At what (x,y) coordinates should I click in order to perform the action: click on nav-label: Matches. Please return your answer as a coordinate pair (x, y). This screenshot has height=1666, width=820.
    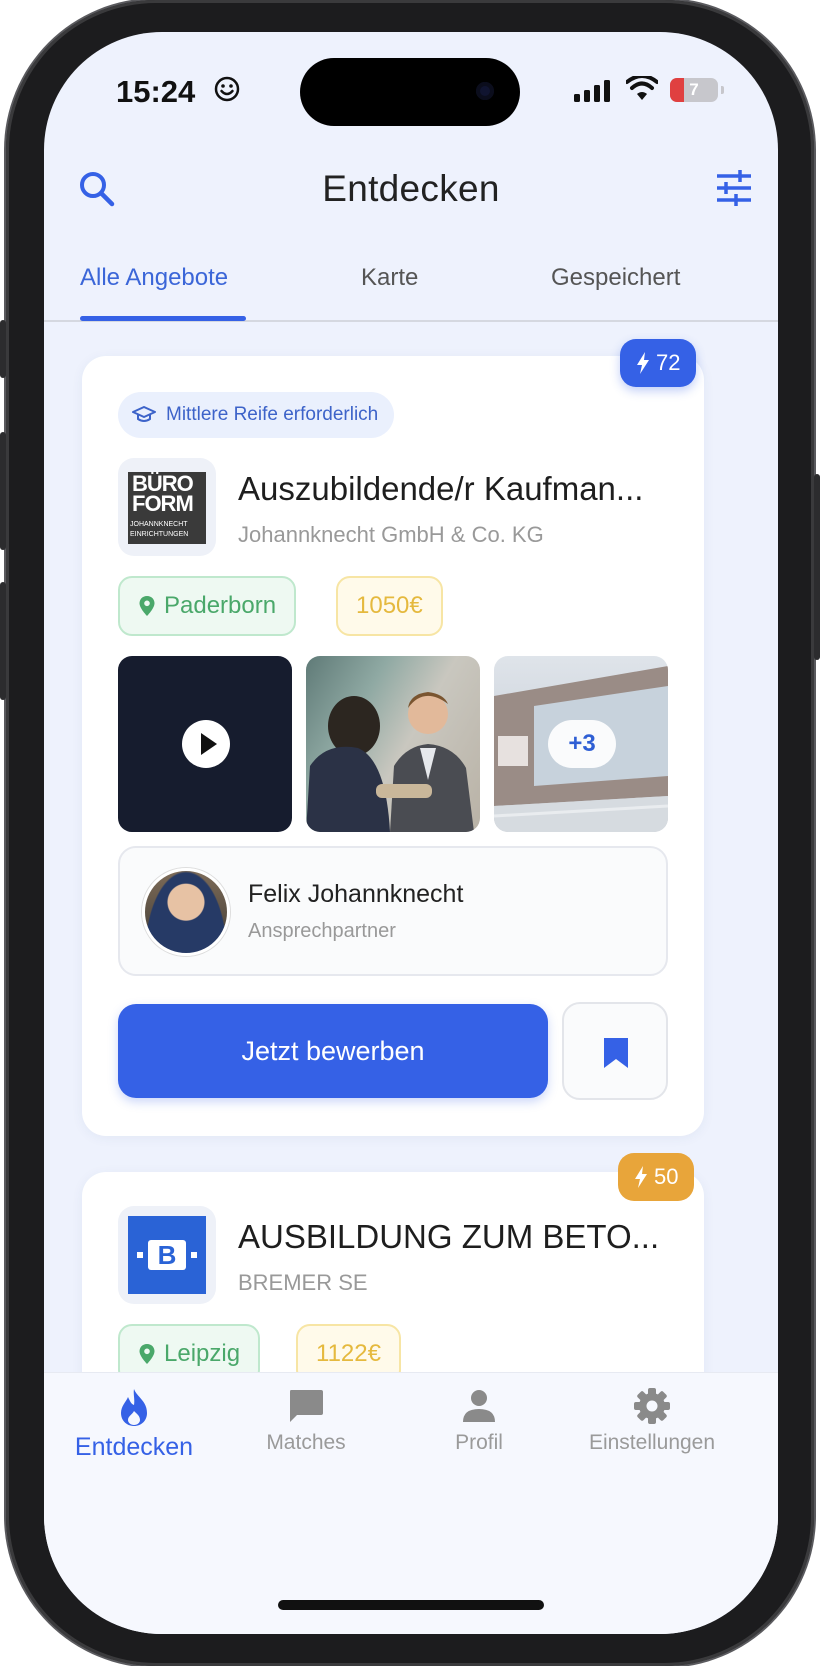
    Looking at the image, I should click on (306, 1442).